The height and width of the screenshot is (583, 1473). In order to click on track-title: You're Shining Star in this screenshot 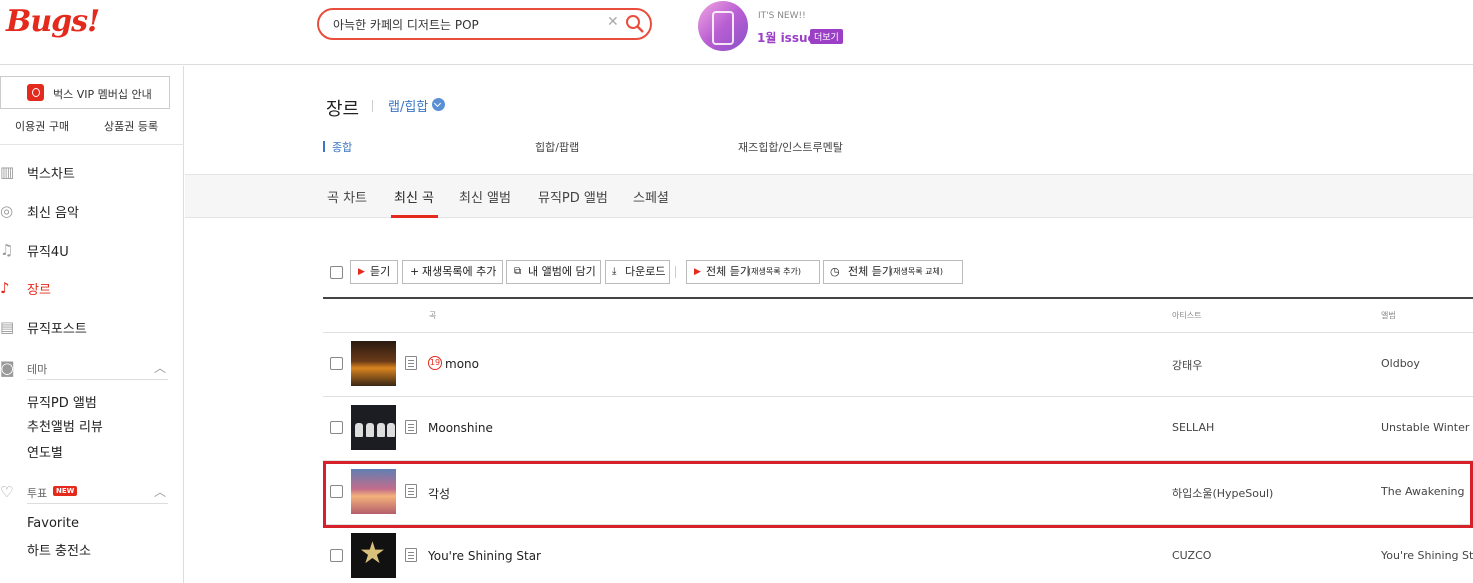, I will do `click(484, 556)`.